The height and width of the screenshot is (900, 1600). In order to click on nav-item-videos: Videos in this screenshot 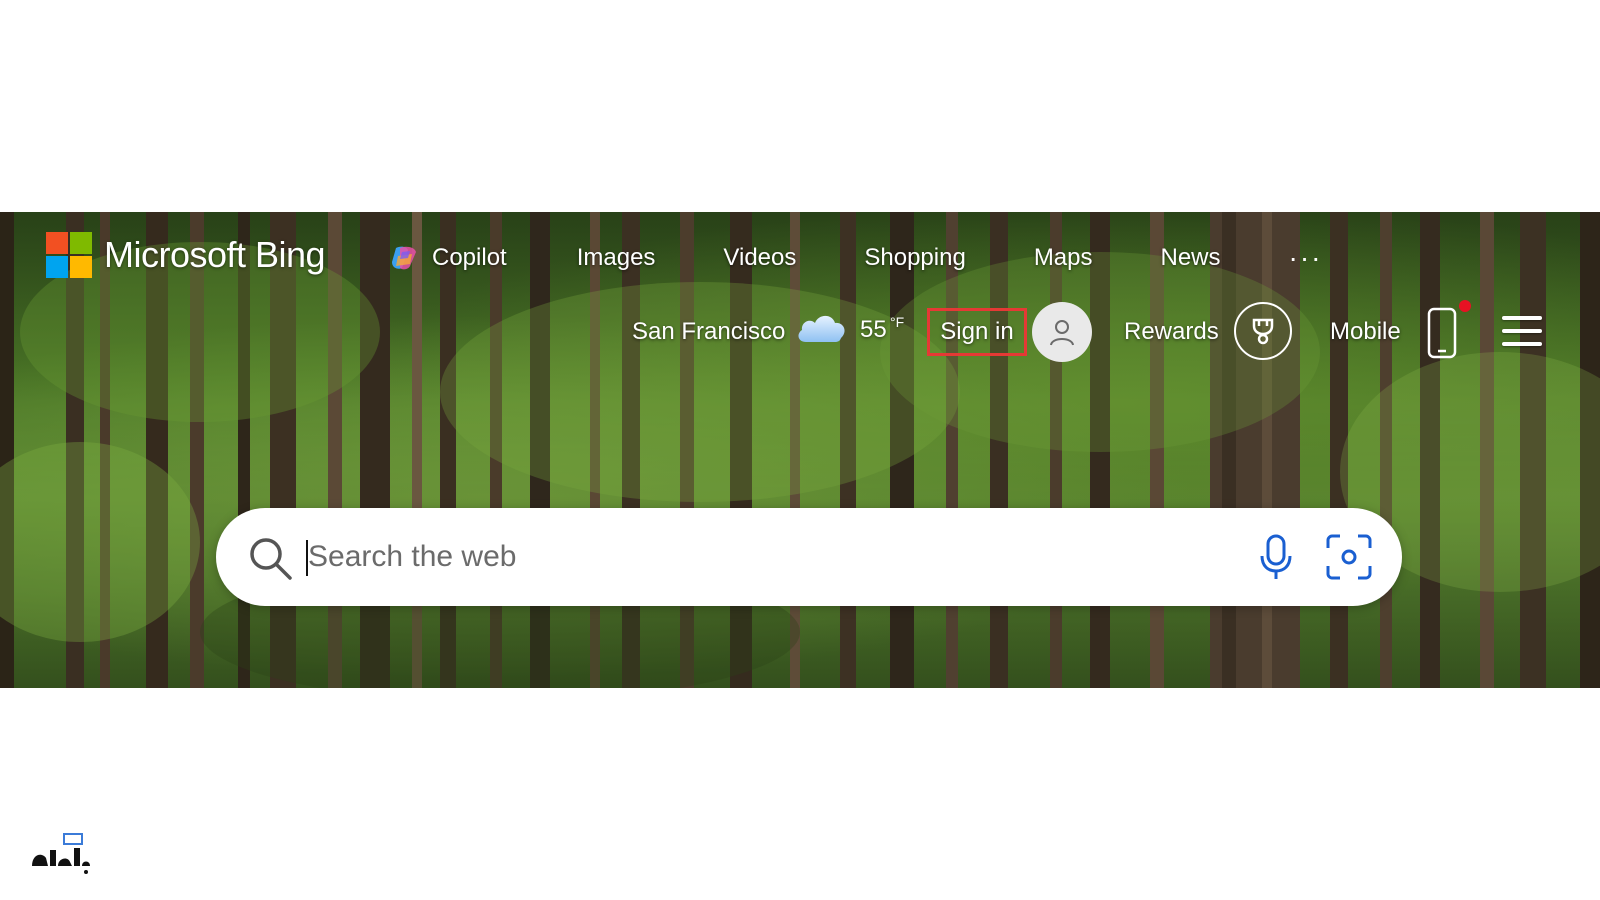, I will do `click(759, 258)`.